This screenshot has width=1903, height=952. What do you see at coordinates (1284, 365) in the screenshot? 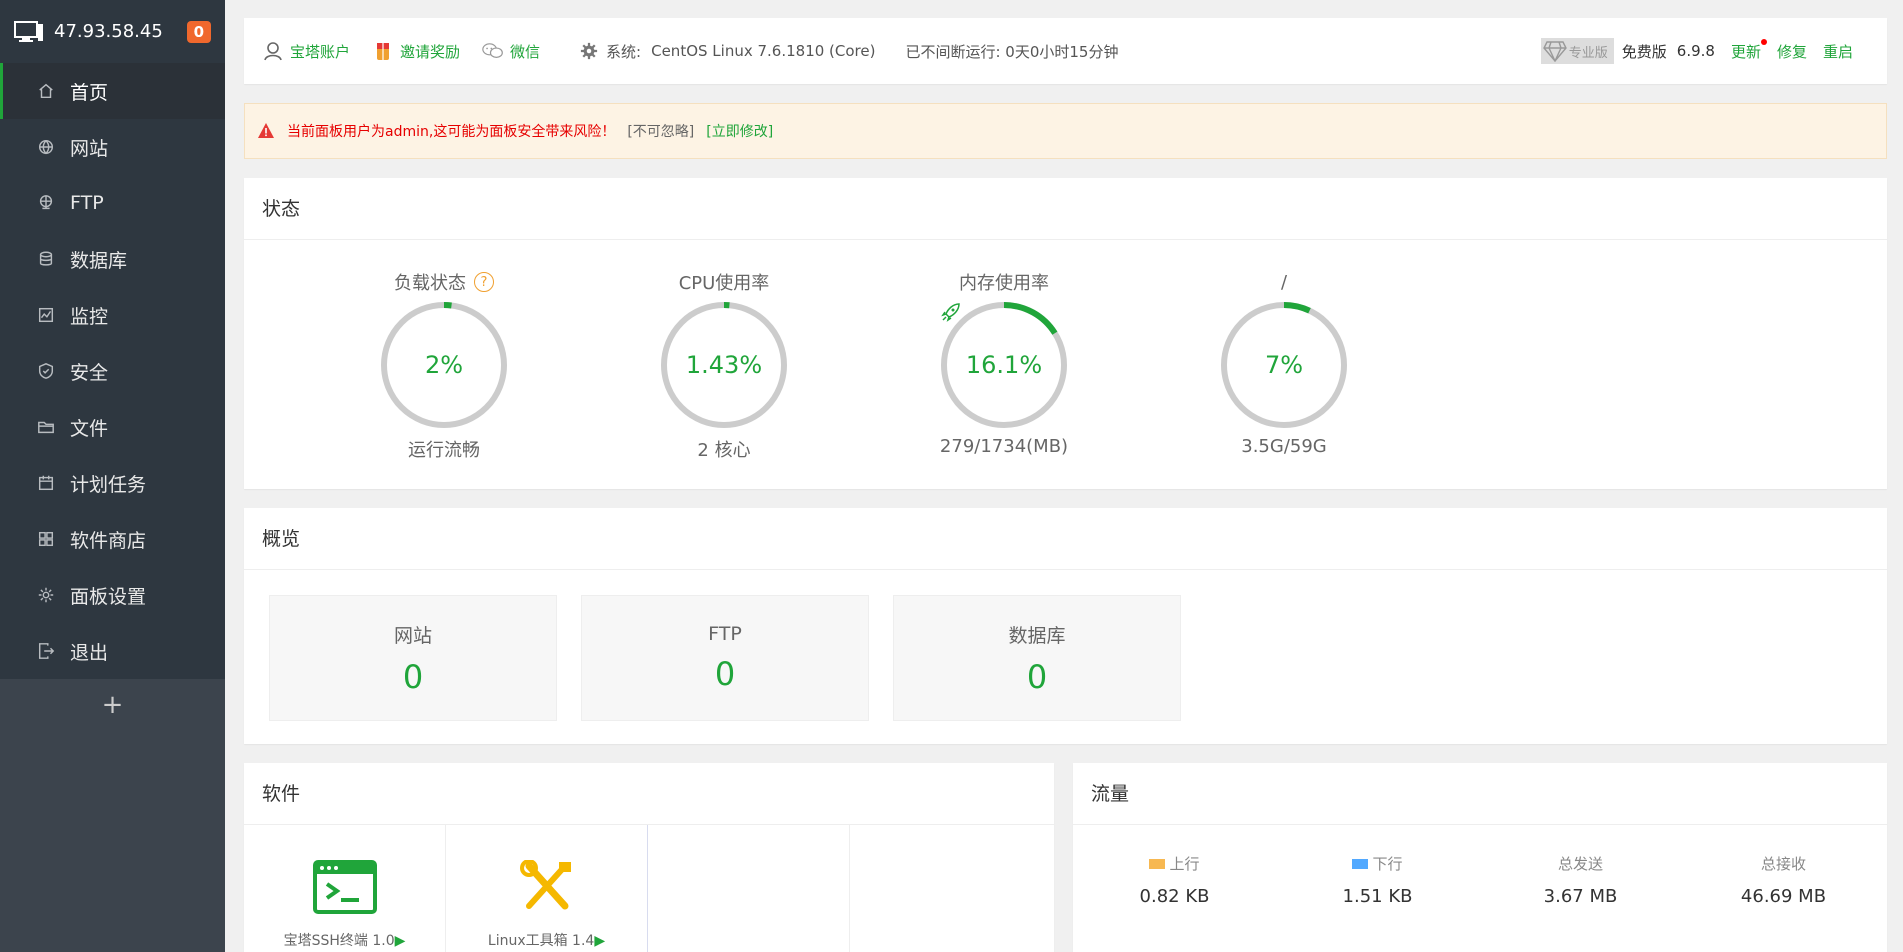
I see `gauge-ring: 7%` at bounding box center [1284, 365].